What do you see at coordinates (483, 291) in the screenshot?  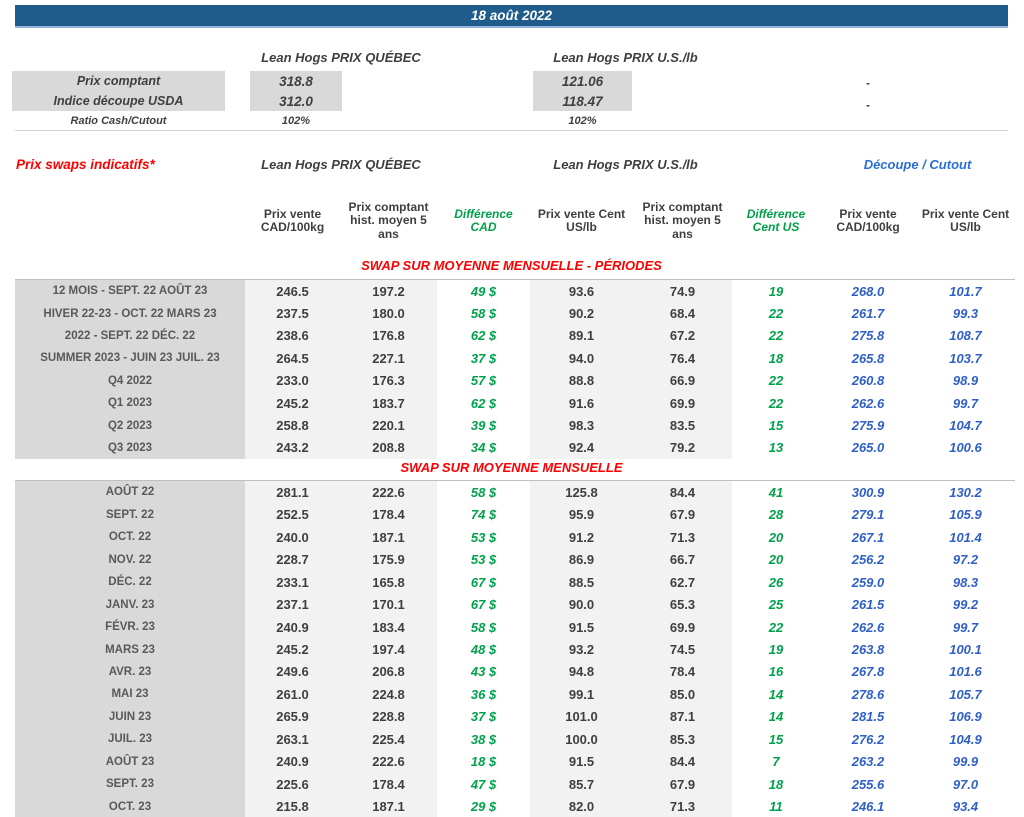 I see `value-cell: 49 $` at bounding box center [483, 291].